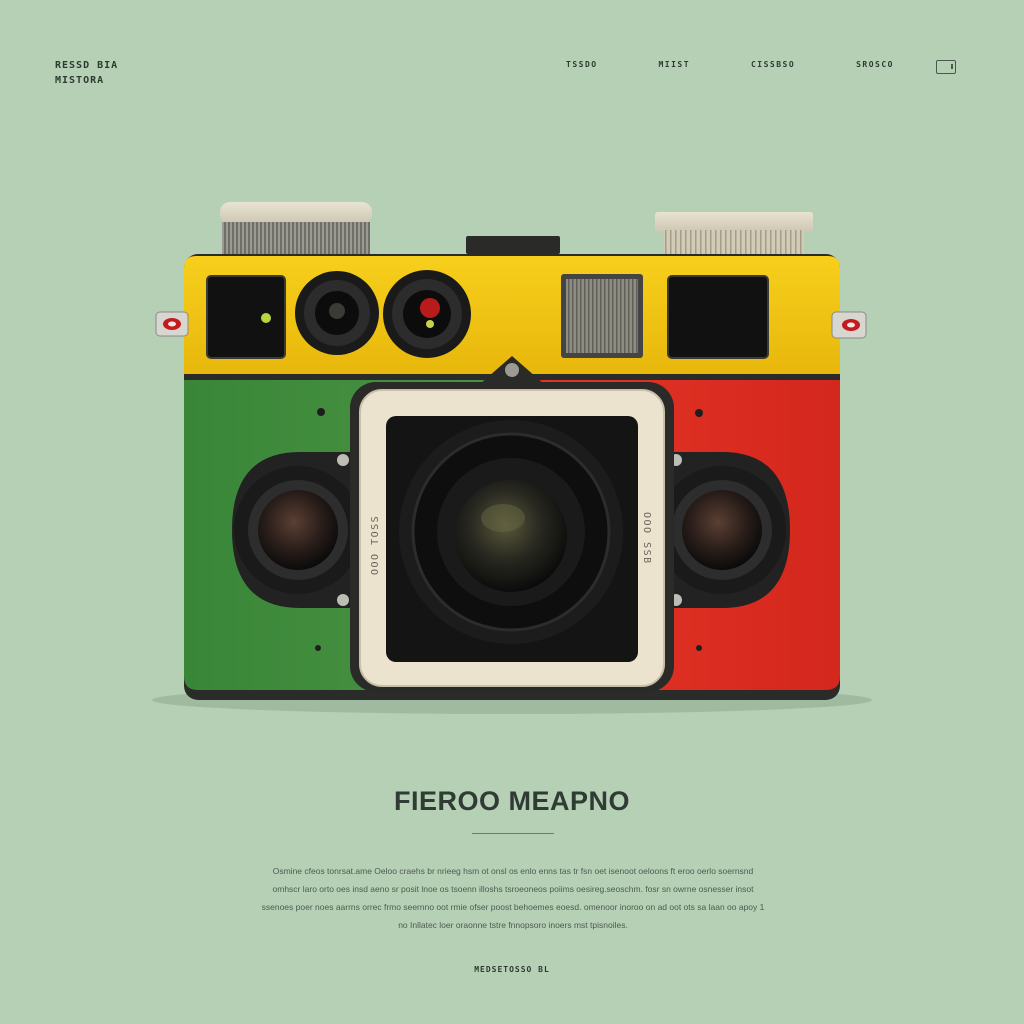  Describe the element at coordinates (724, 530) in the screenshot. I see `right-side-lens` at that location.